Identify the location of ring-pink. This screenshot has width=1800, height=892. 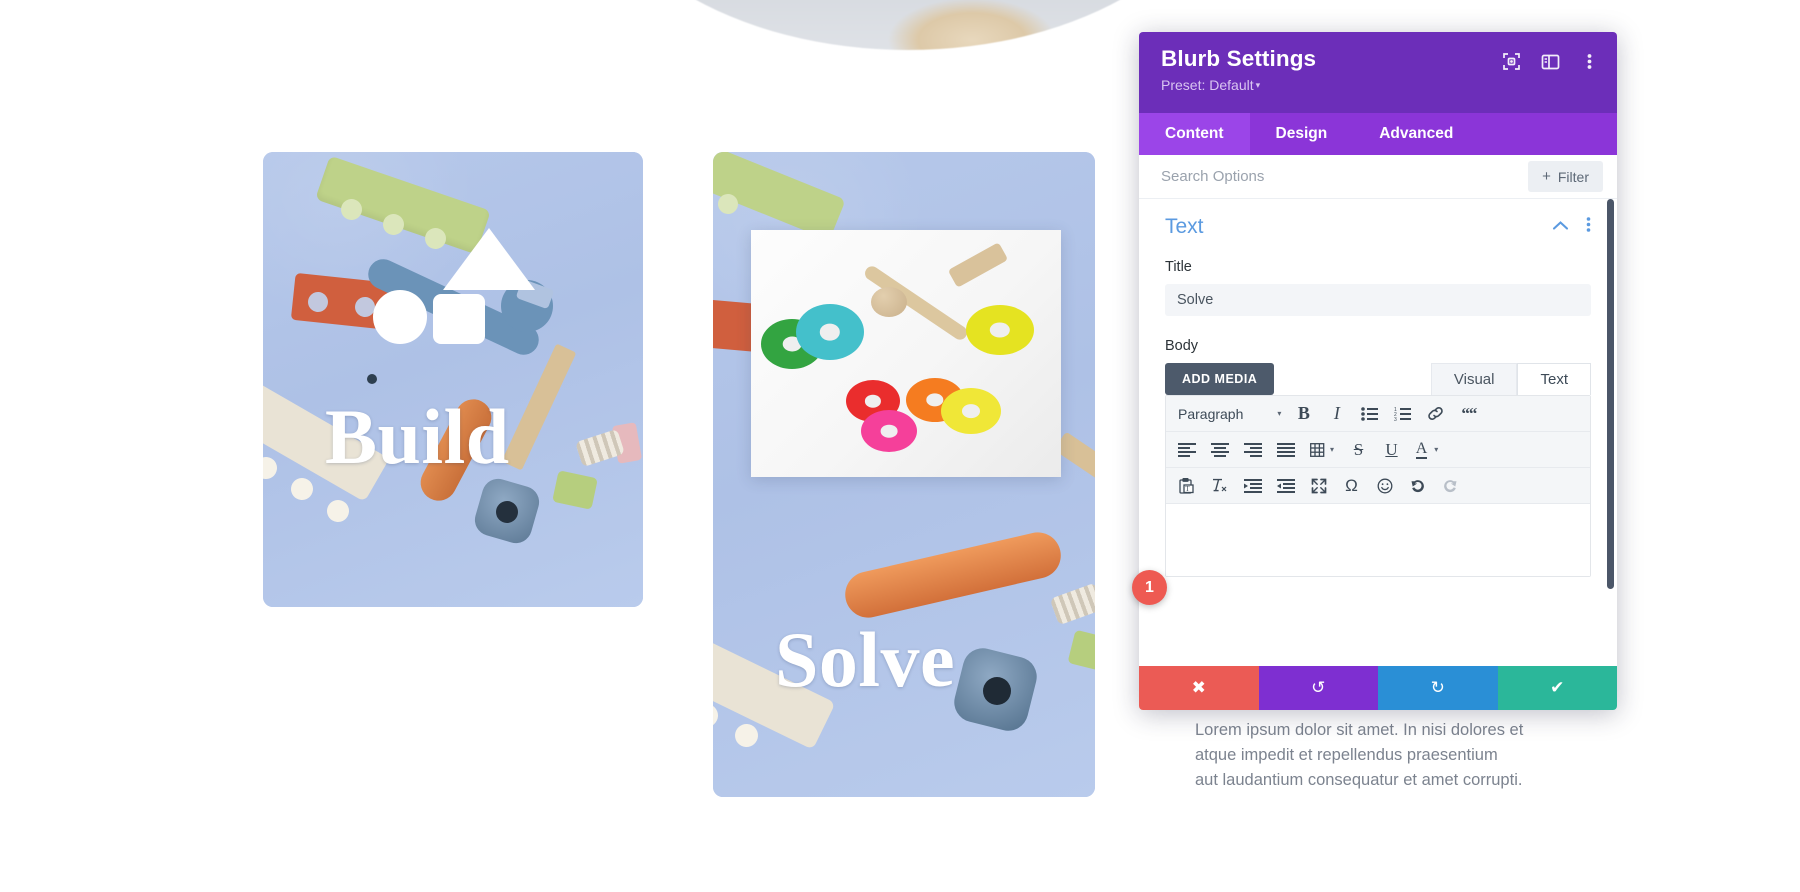
(889, 431).